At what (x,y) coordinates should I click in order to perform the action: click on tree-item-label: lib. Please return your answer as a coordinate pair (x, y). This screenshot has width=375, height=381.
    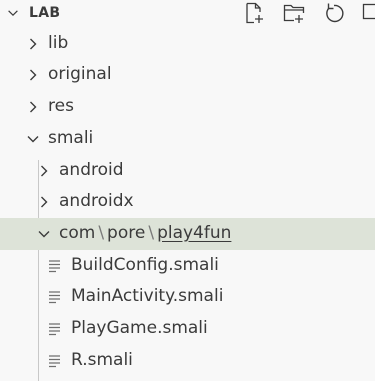
    Looking at the image, I should click on (58, 43).